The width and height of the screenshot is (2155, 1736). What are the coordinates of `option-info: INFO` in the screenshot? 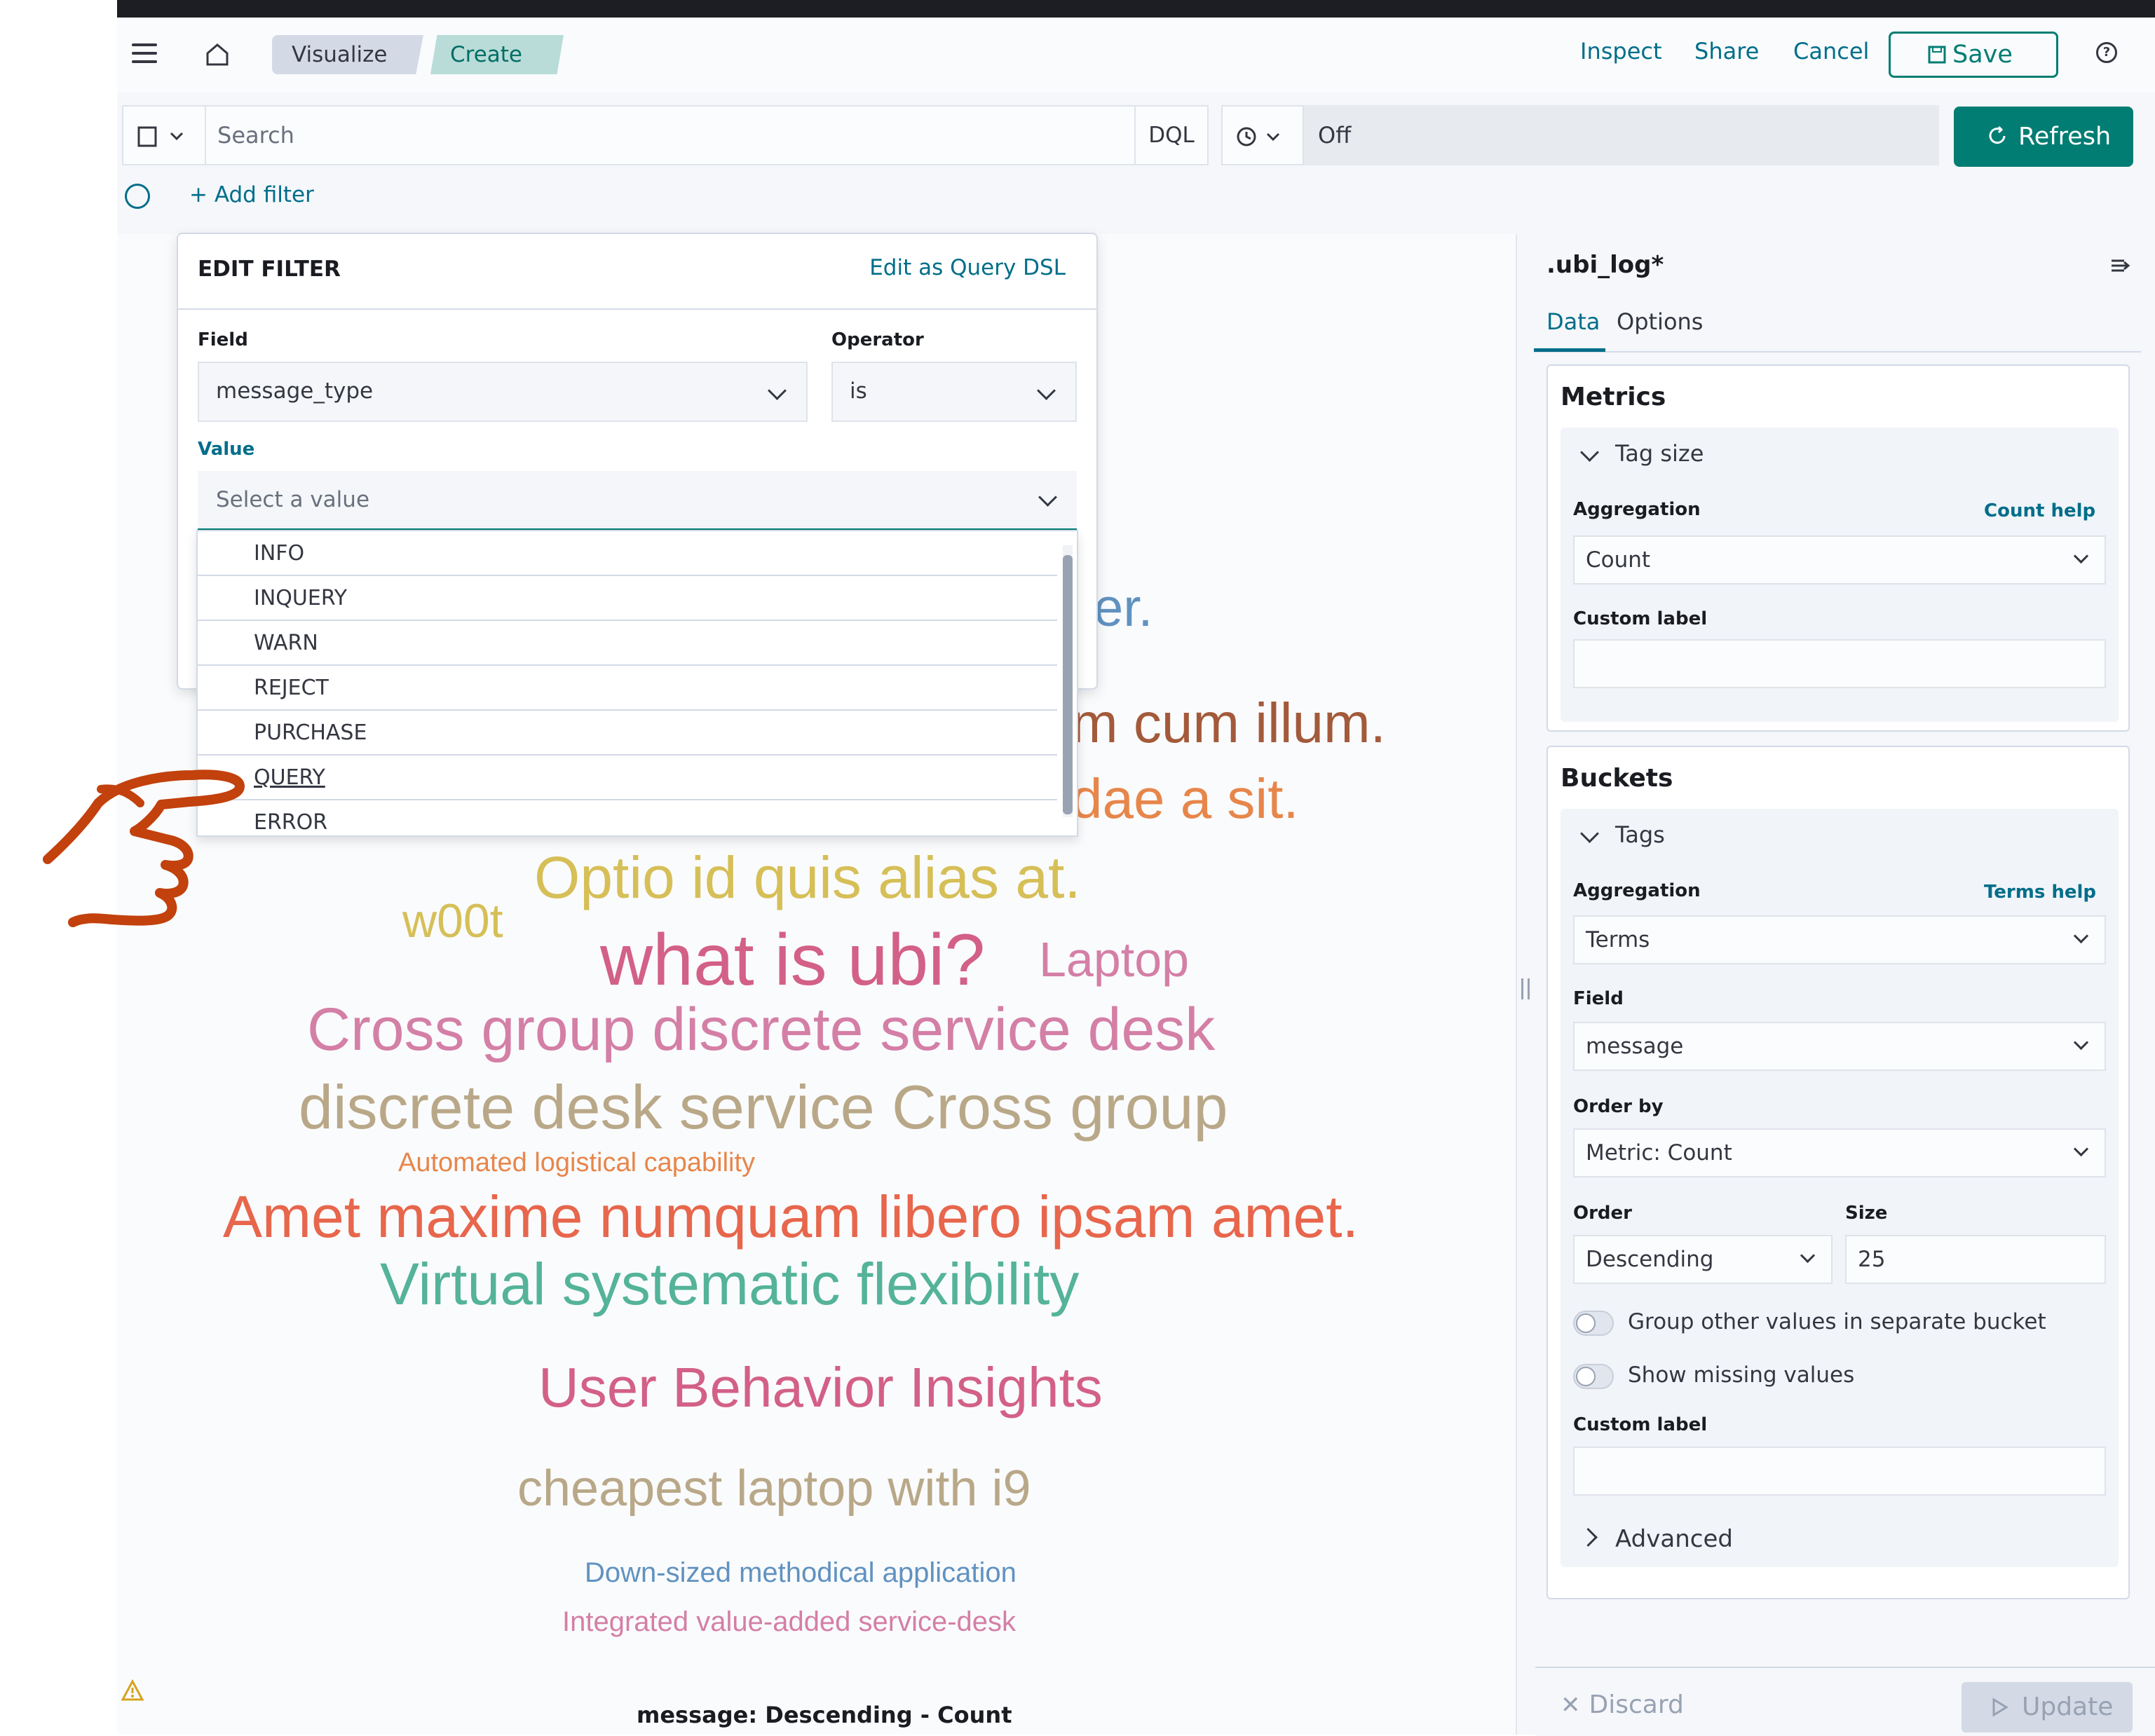 It's located at (628, 553).